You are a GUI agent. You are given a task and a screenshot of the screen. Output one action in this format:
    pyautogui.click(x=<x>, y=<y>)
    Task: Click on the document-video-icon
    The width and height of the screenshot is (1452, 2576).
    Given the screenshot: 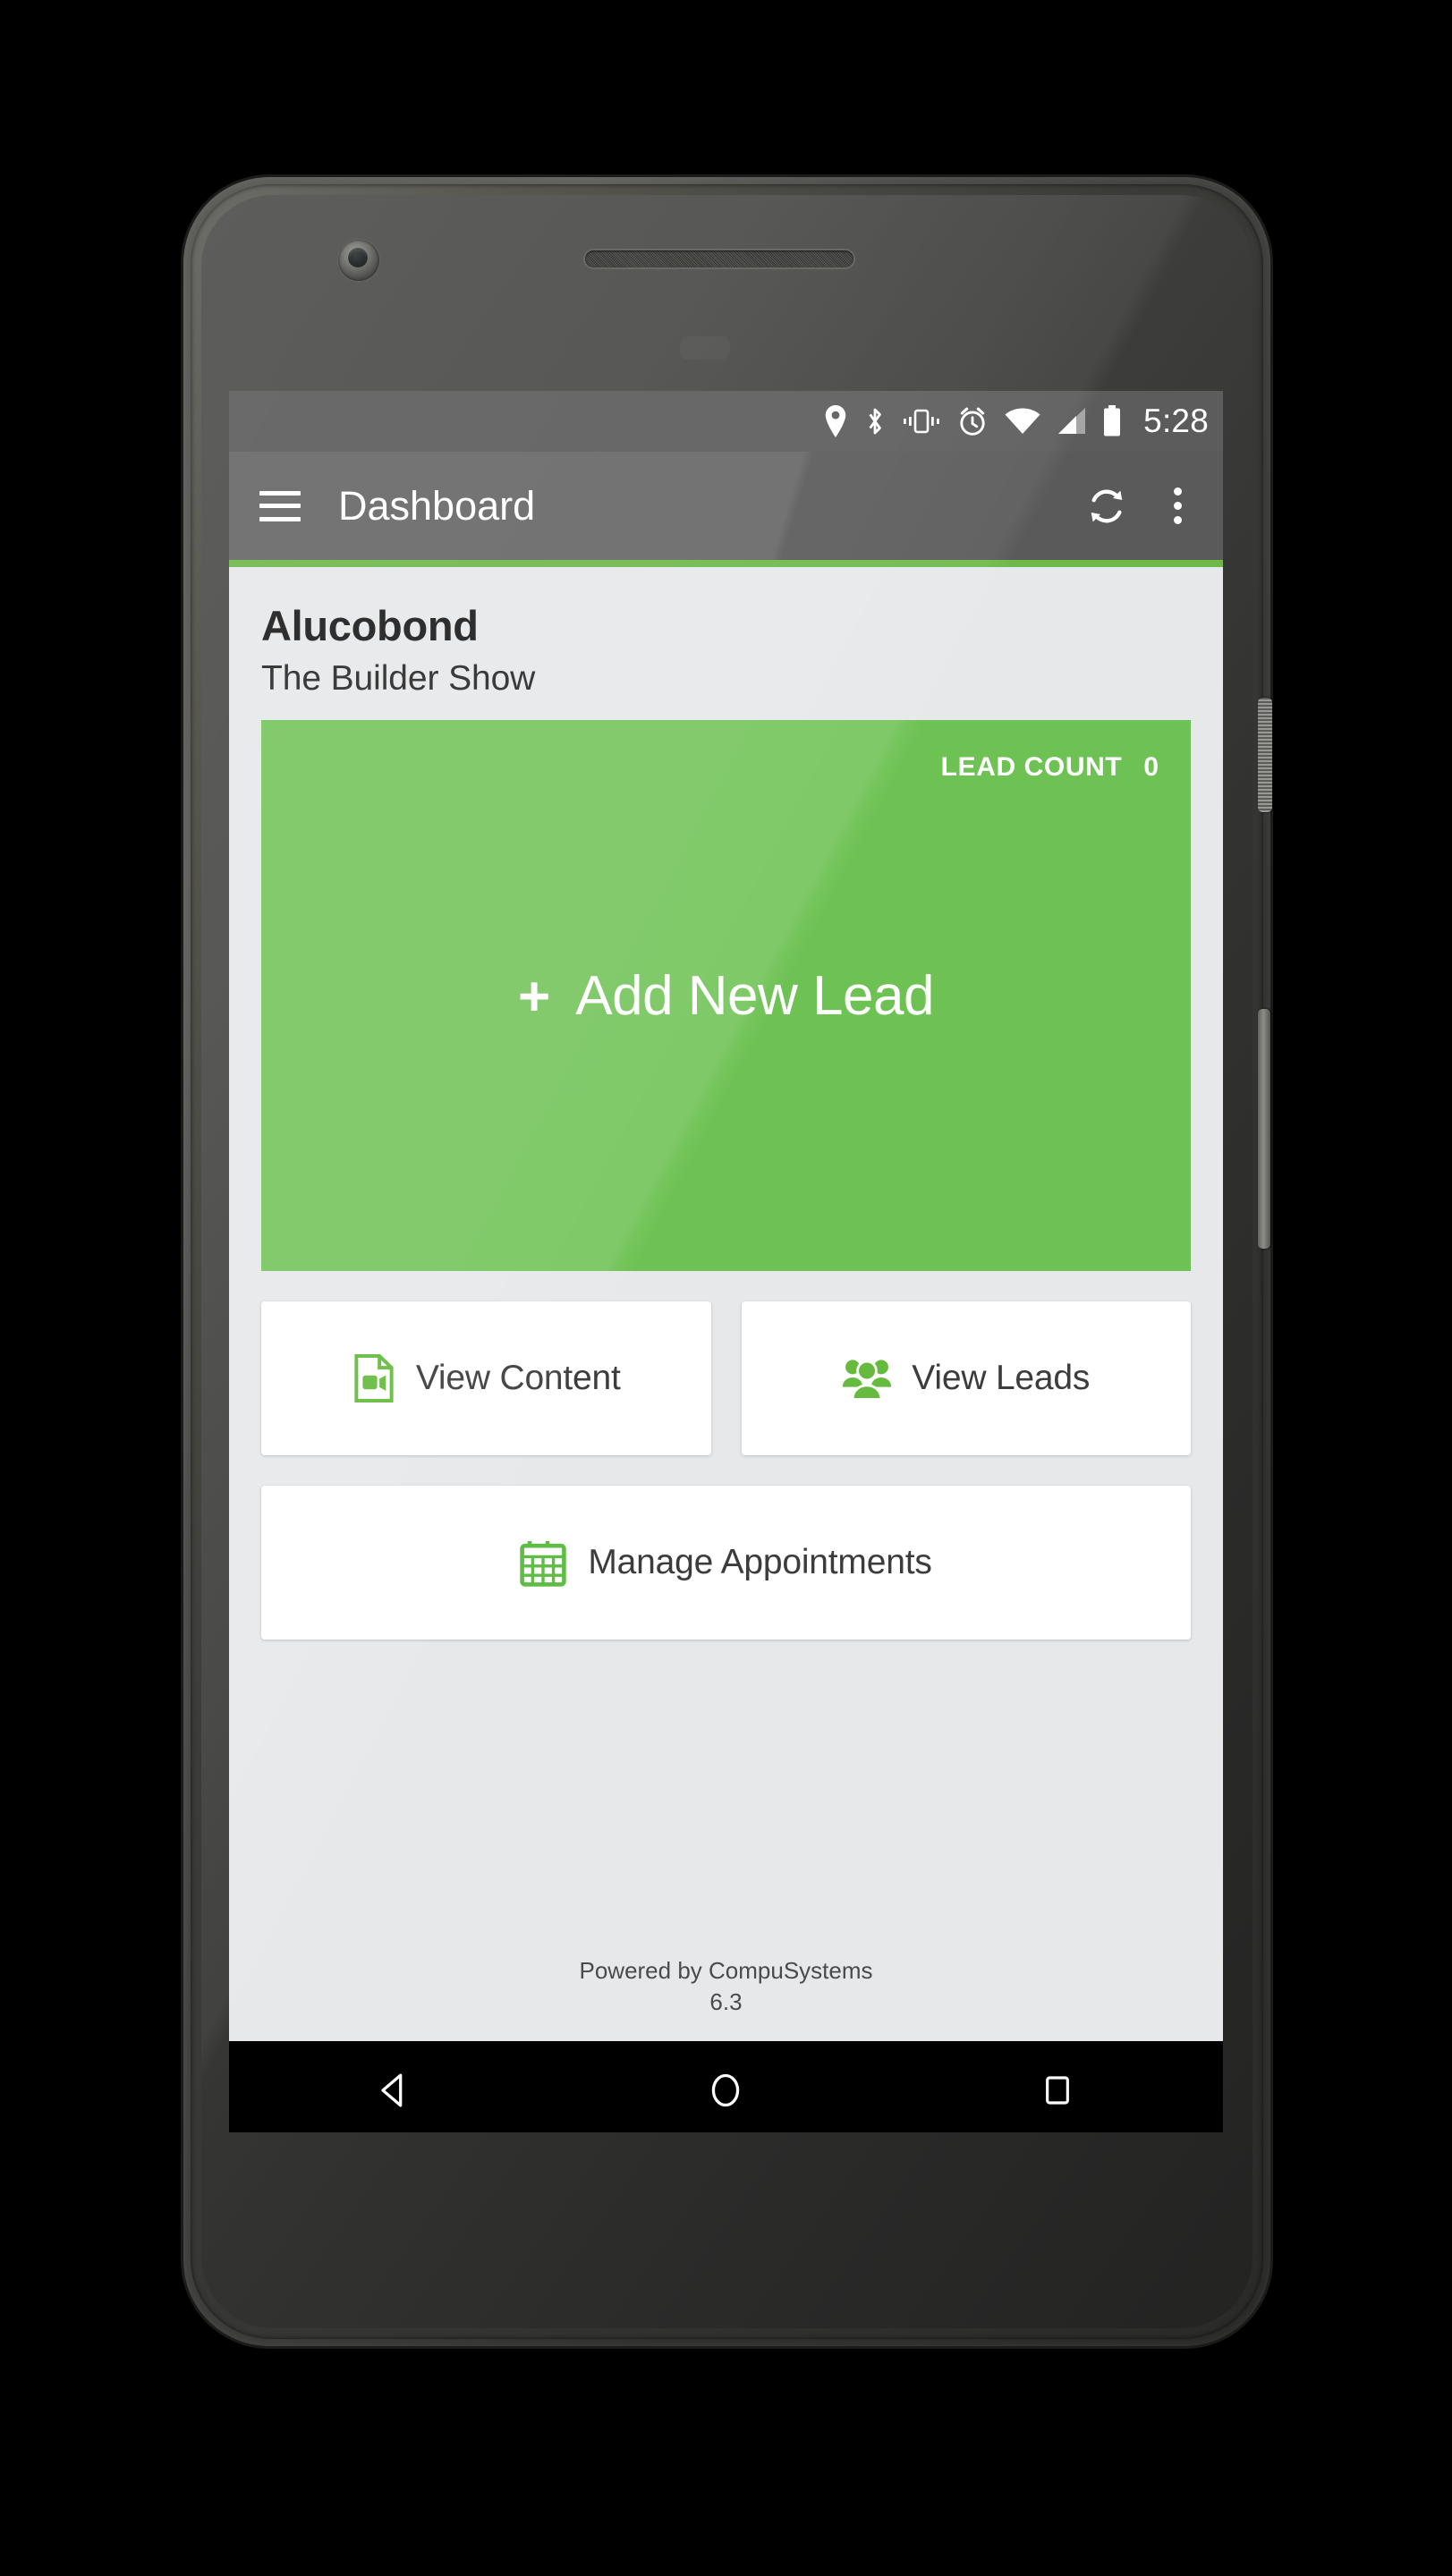 What is the action you would take?
    pyautogui.click(x=374, y=1378)
    